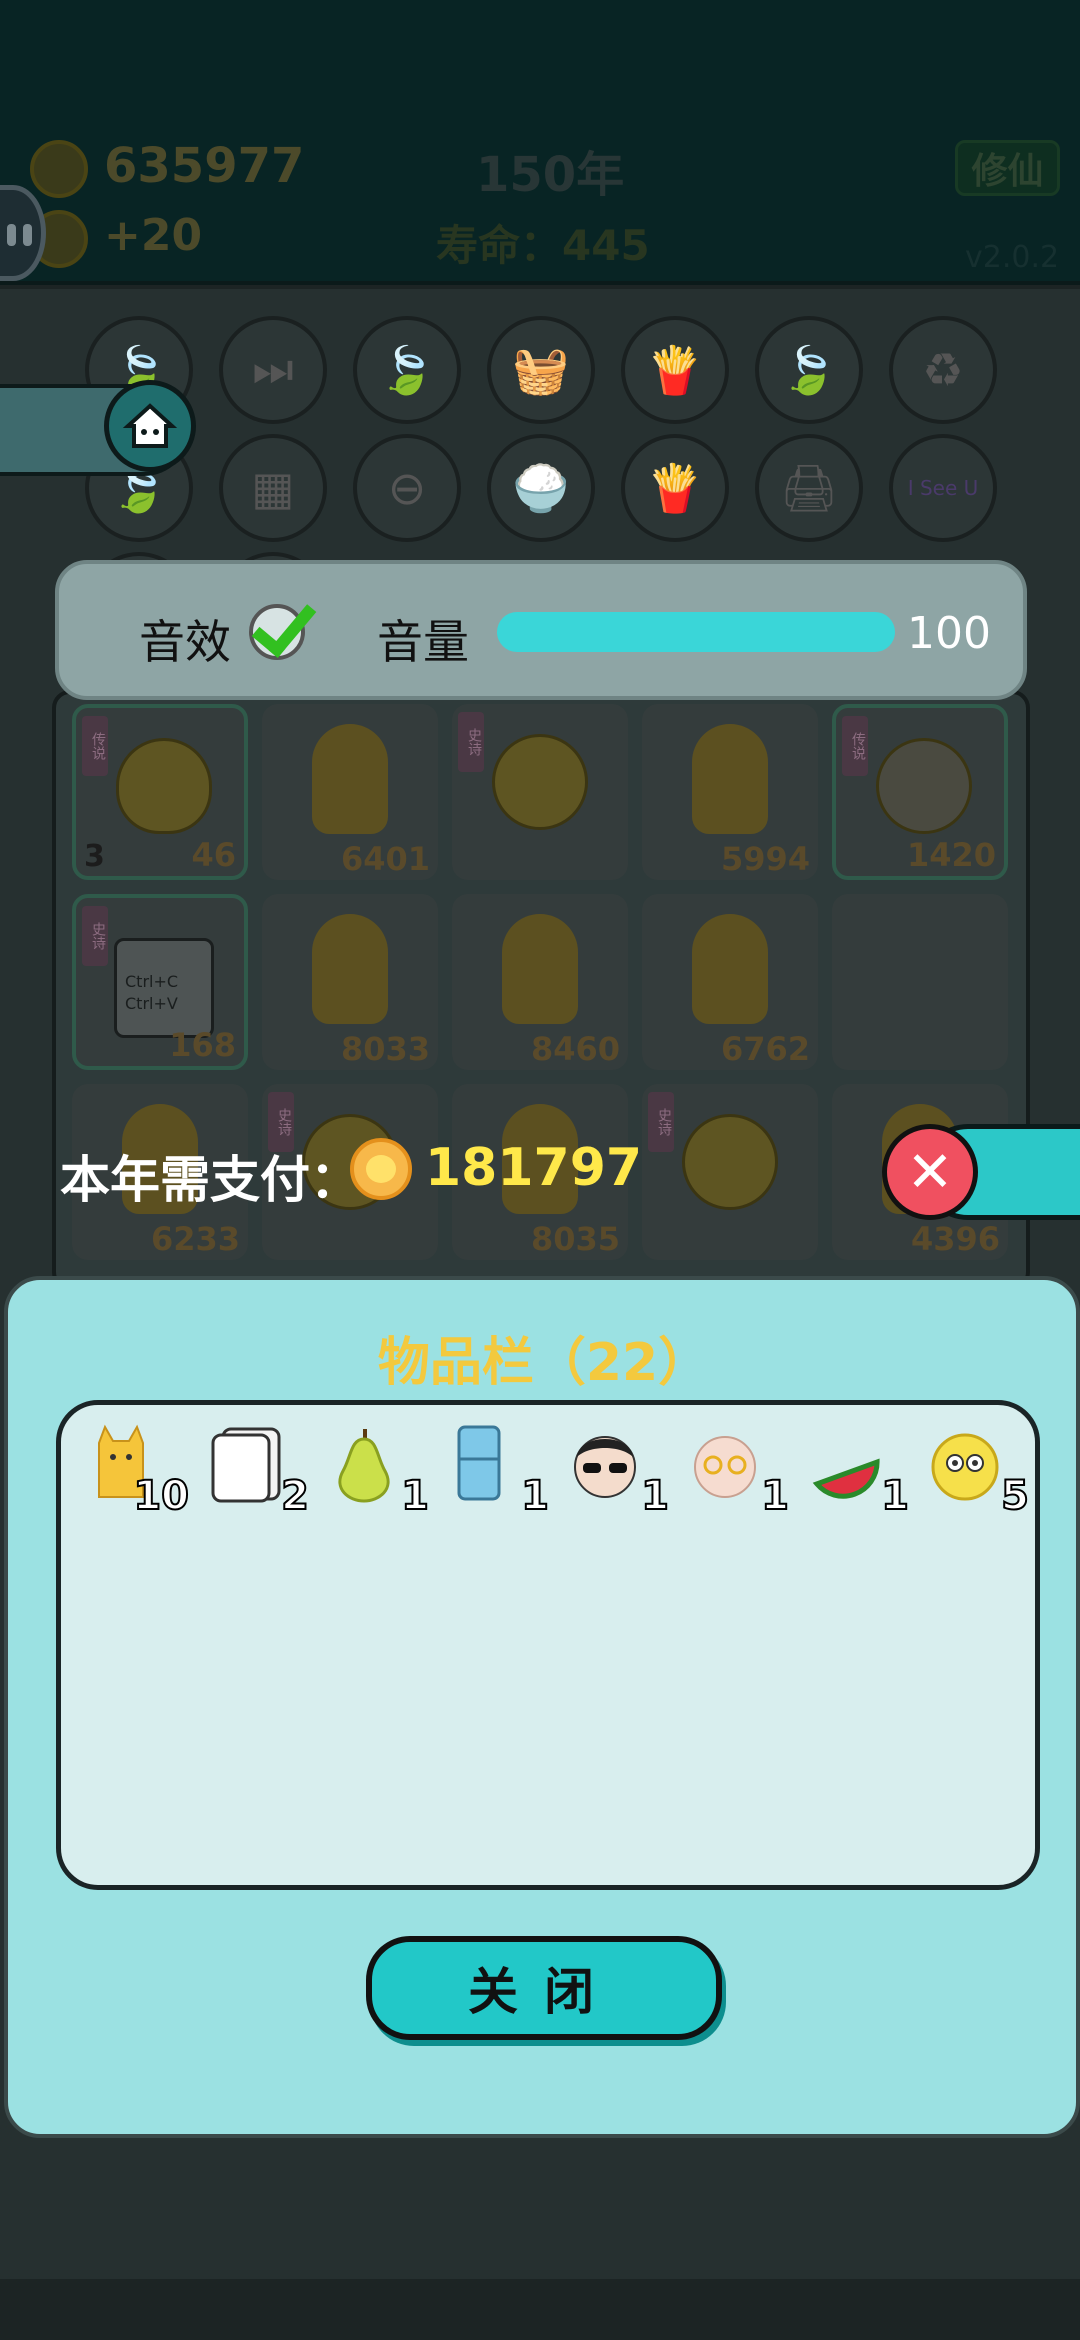 Image resolution: width=1080 pixels, height=2340 pixels. What do you see at coordinates (543, 245) in the screenshot?
I see `lifespan-display: 寿命：445` at bounding box center [543, 245].